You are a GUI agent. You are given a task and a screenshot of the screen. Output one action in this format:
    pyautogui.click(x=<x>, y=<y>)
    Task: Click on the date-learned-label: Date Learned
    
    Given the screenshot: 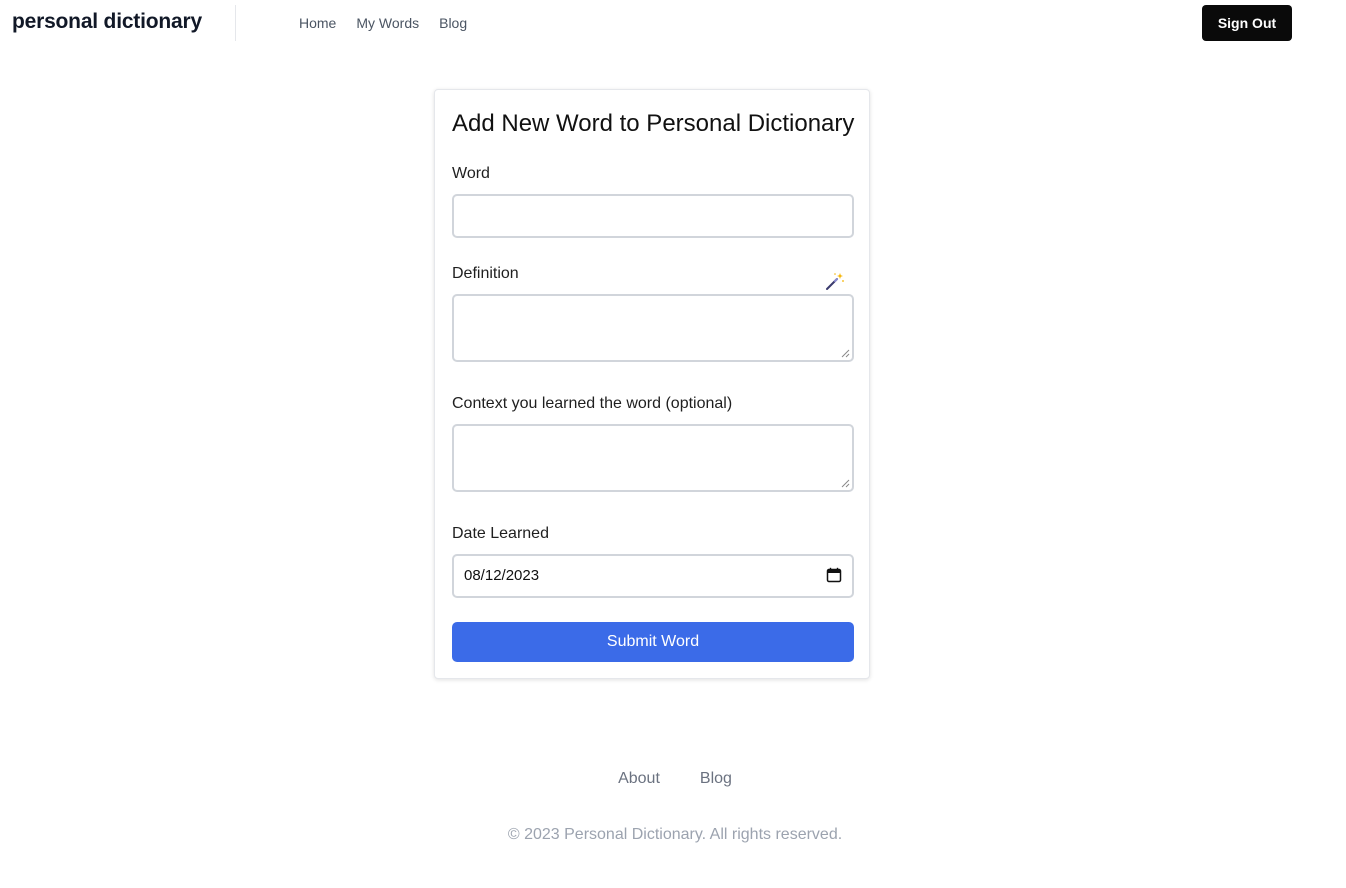 What is the action you would take?
    pyautogui.click(x=500, y=533)
    